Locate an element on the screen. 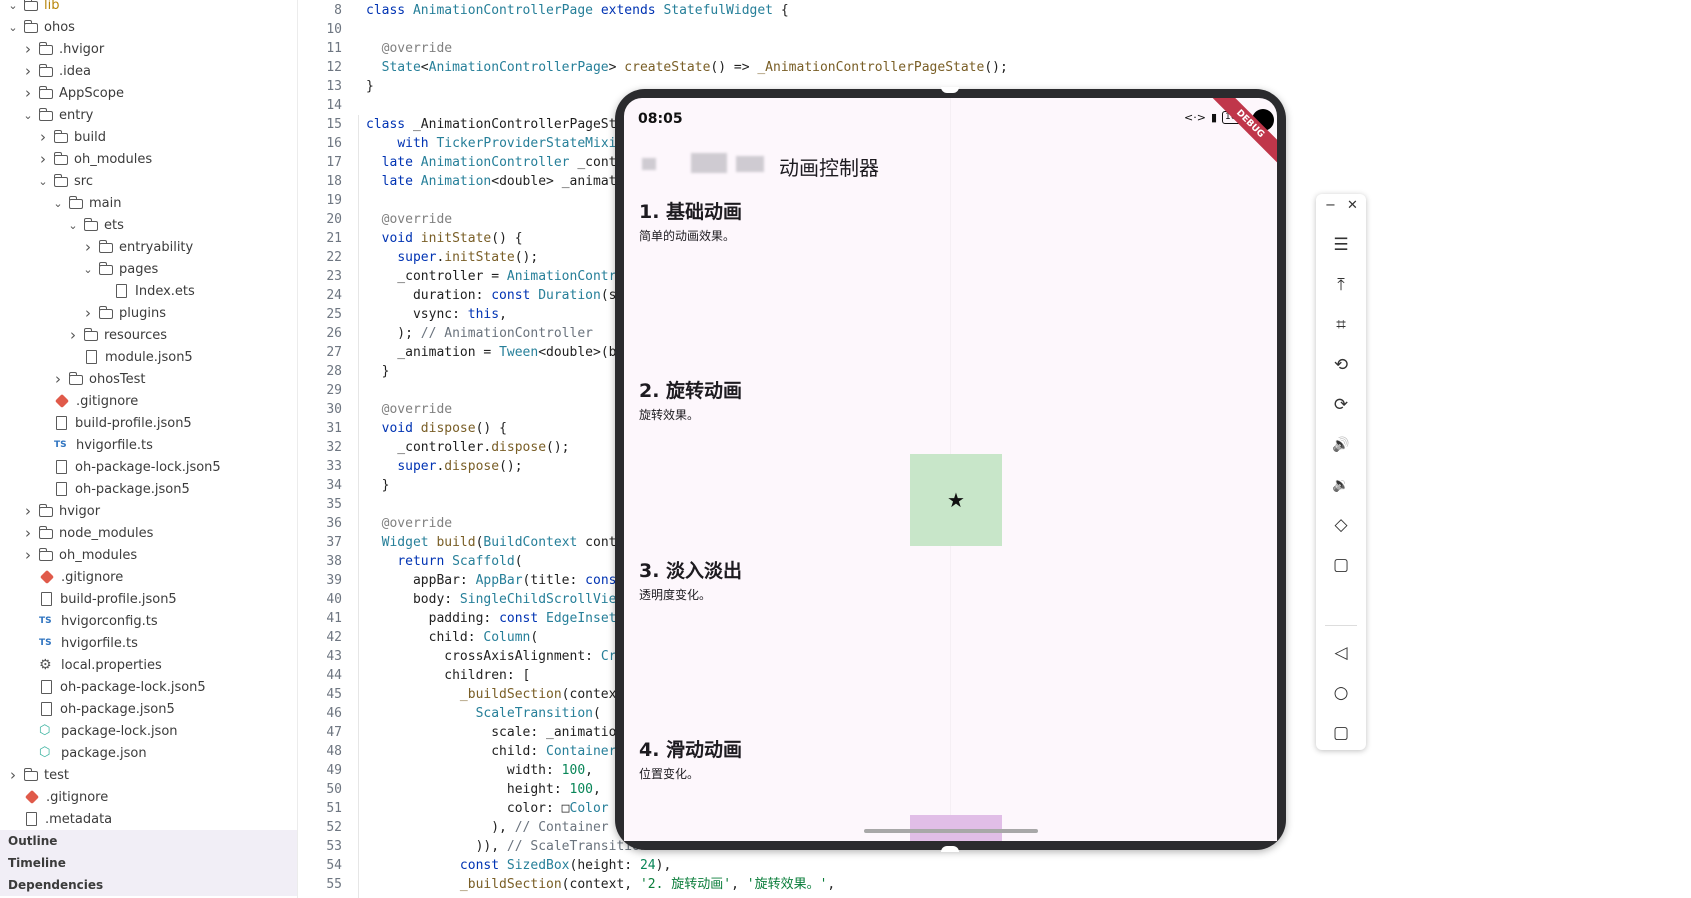  panel-dependencies: Dependencies is located at coordinates (148, 885).